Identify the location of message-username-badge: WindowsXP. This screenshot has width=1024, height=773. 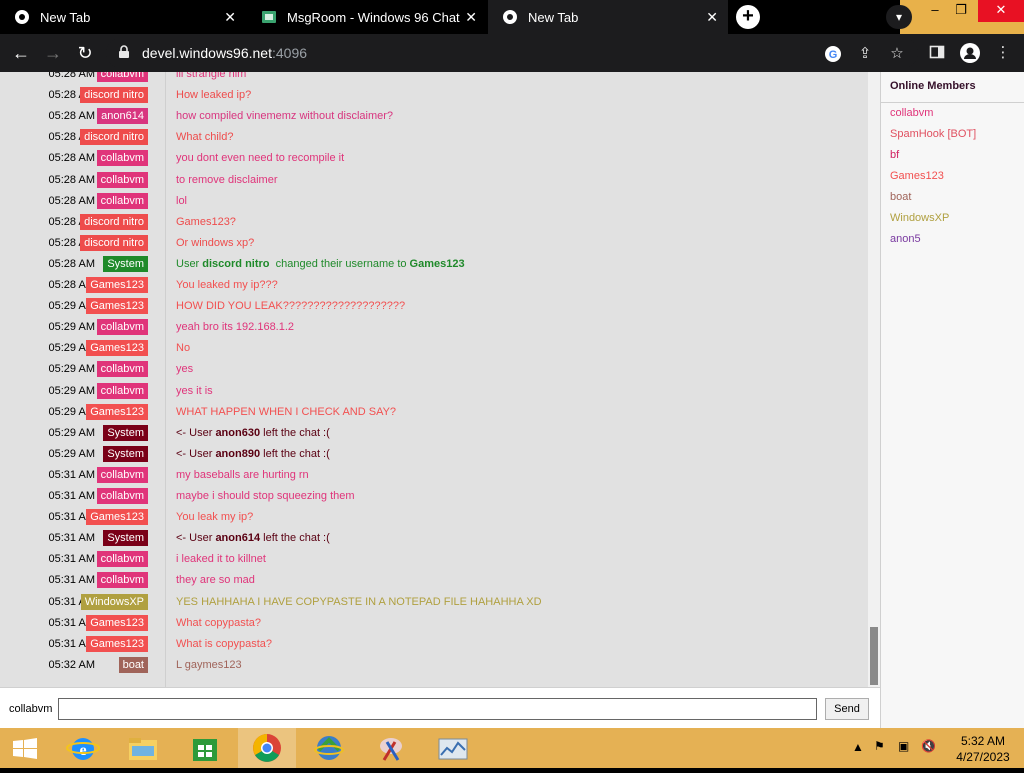
(114, 601).